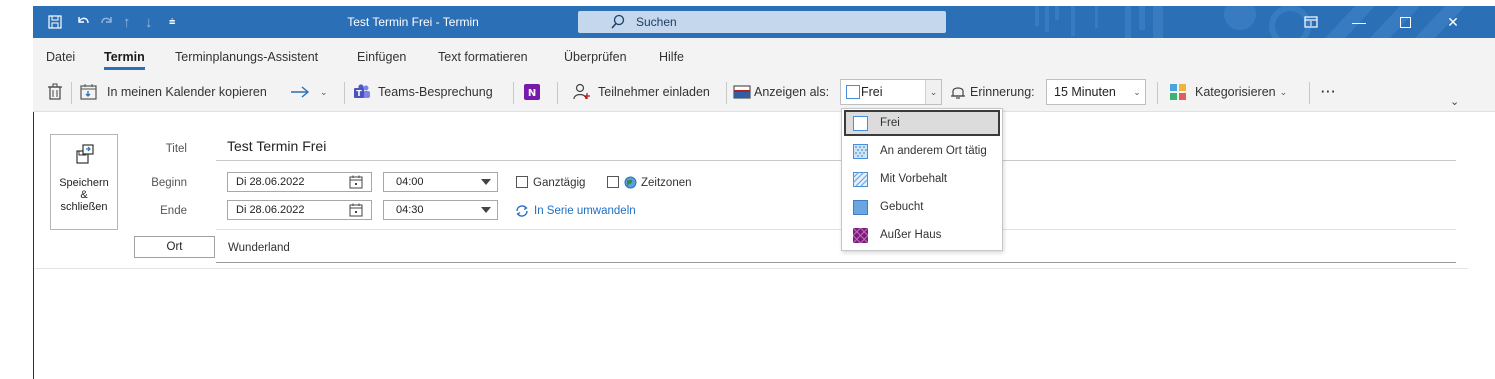 The image size is (1495, 379). I want to click on all-day-checkbox, so click(522, 182).